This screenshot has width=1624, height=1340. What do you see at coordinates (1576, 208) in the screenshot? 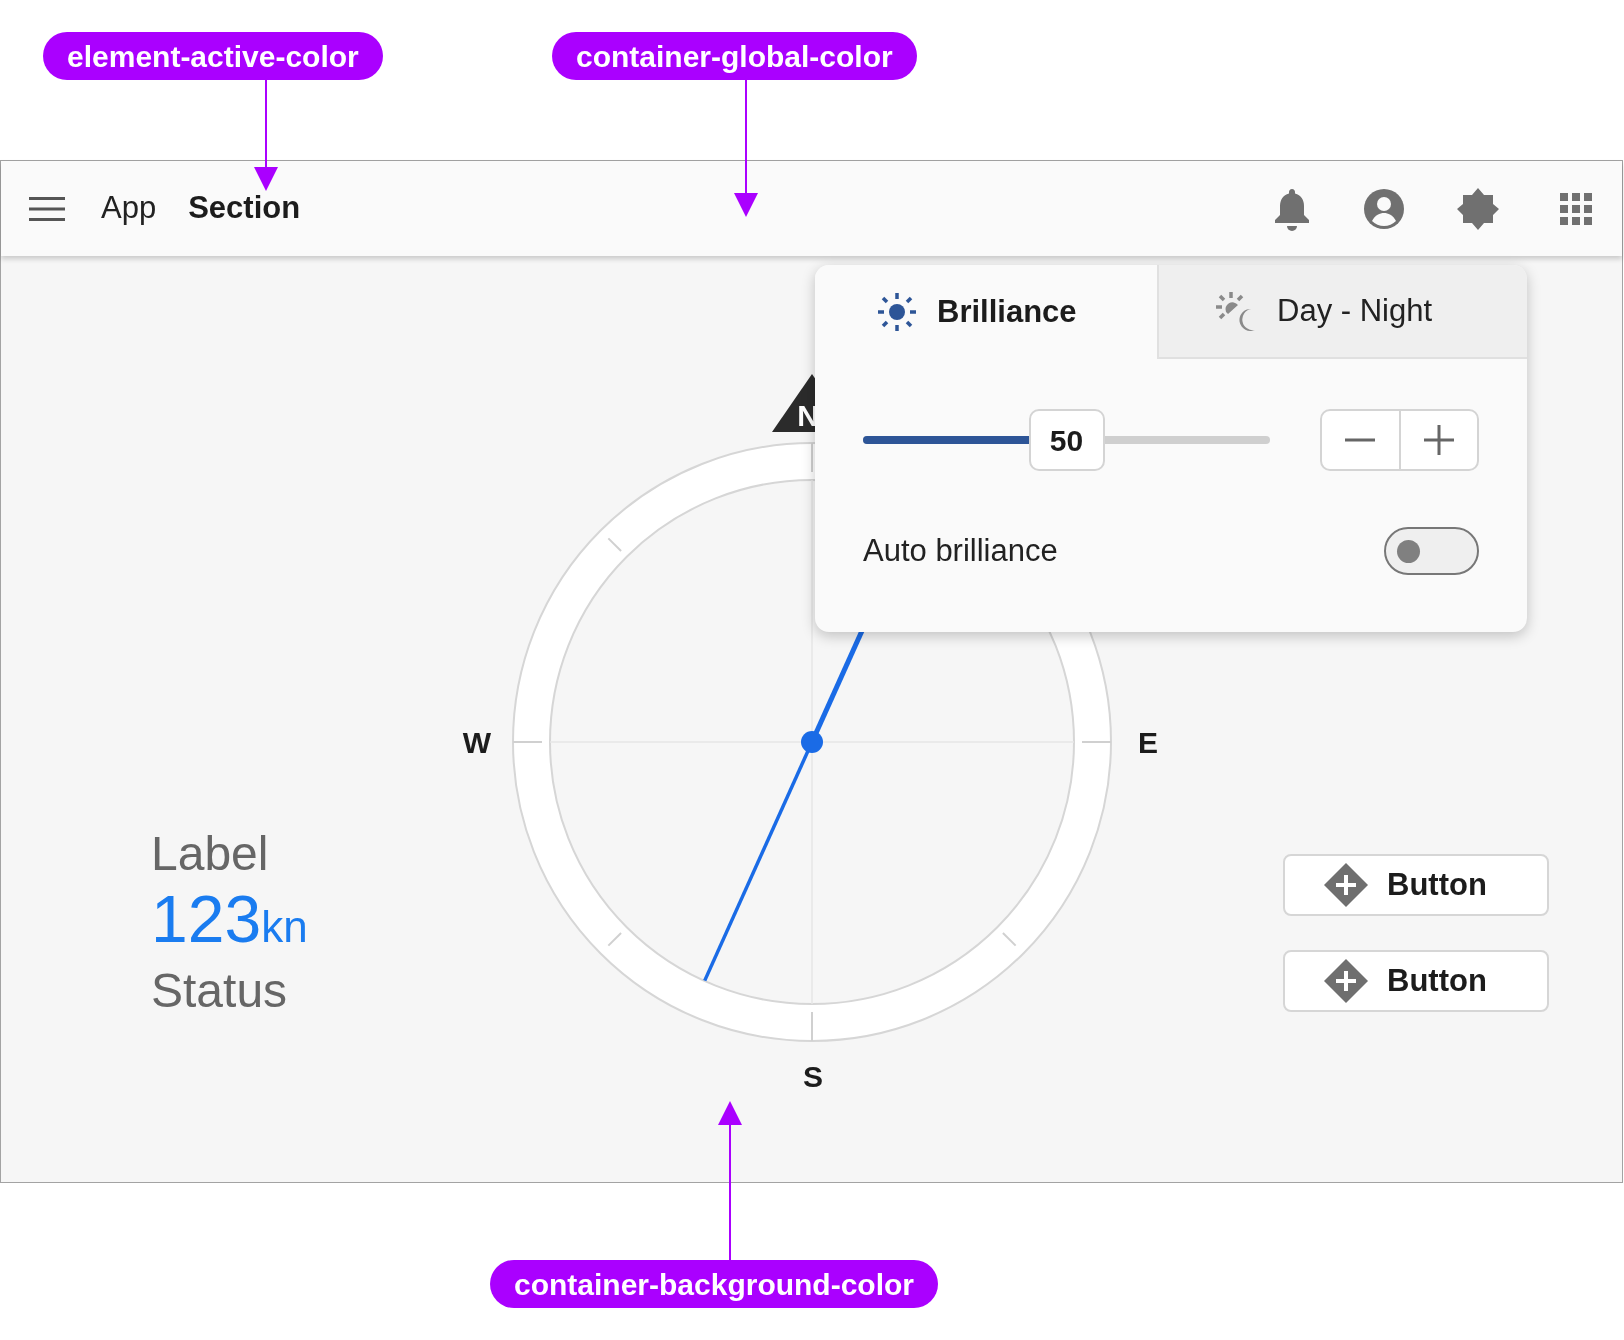
I see `app-grid-icon` at bounding box center [1576, 208].